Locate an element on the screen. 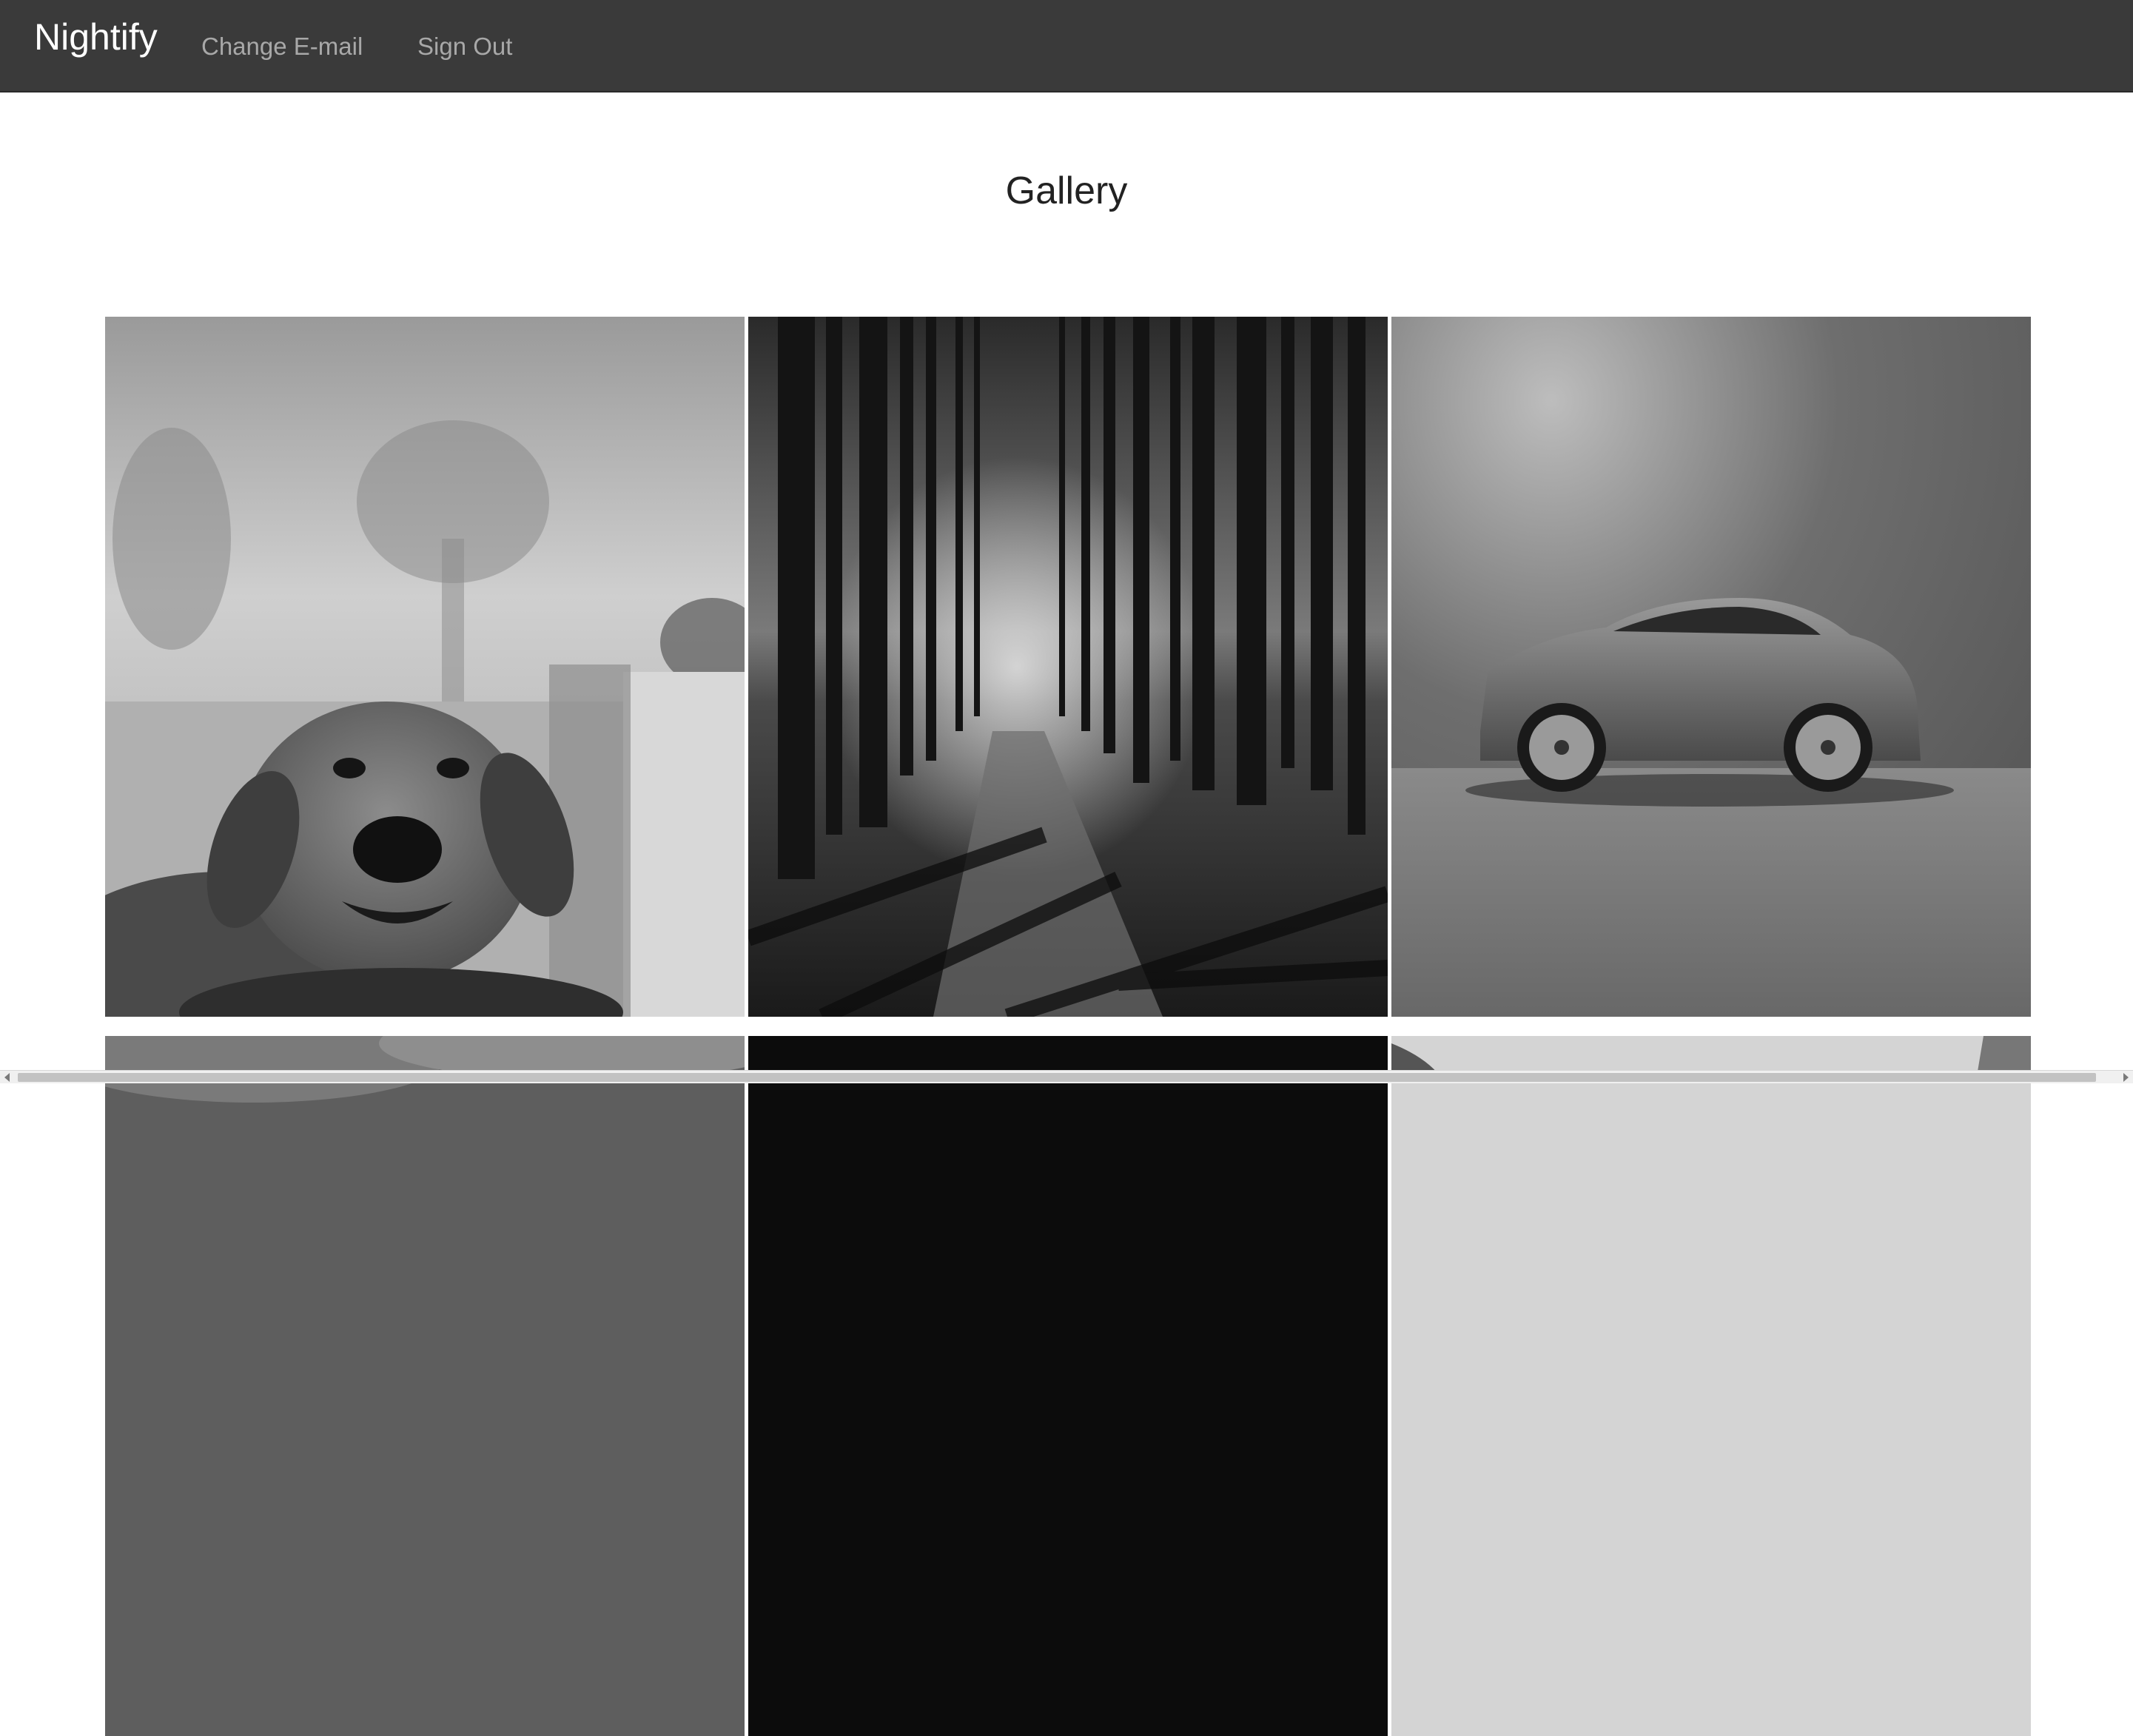  gallery-image-forest is located at coordinates (1068, 667).